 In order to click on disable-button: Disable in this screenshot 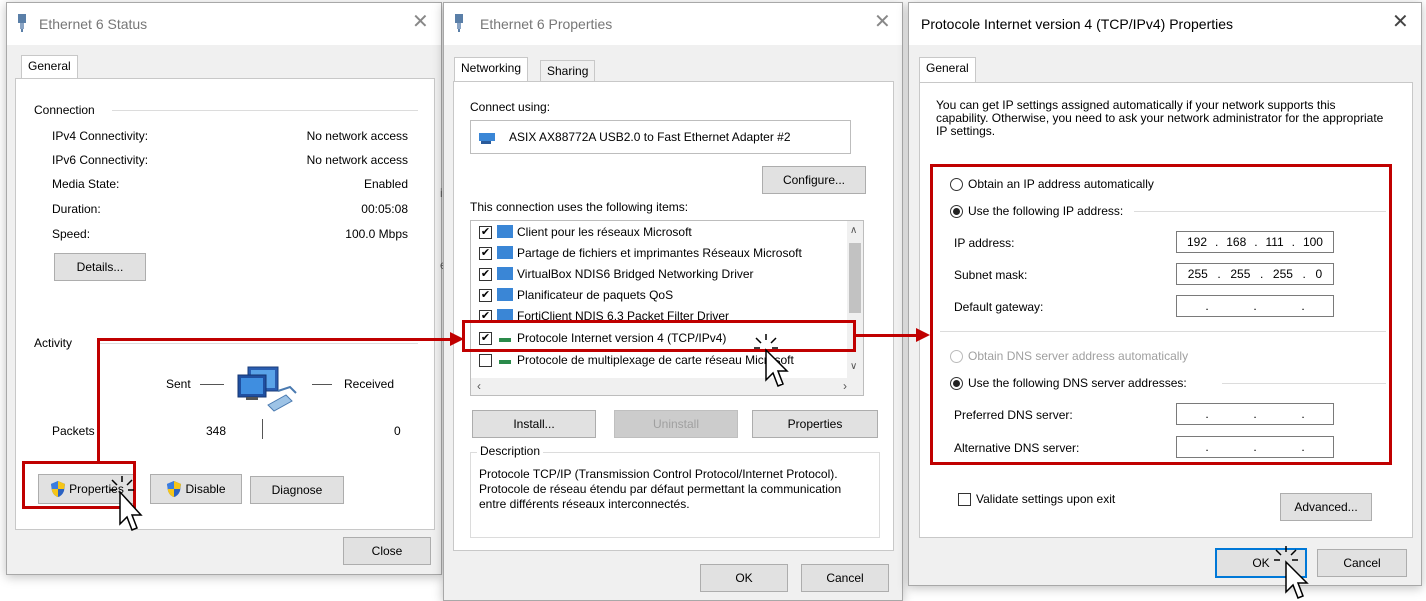, I will do `click(196, 489)`.